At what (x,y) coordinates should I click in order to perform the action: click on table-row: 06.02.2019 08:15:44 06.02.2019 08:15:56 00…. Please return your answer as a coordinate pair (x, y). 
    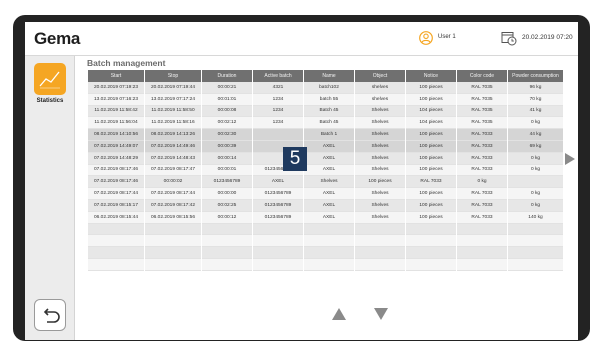
    Looking at the image, I should click on (325, 217).